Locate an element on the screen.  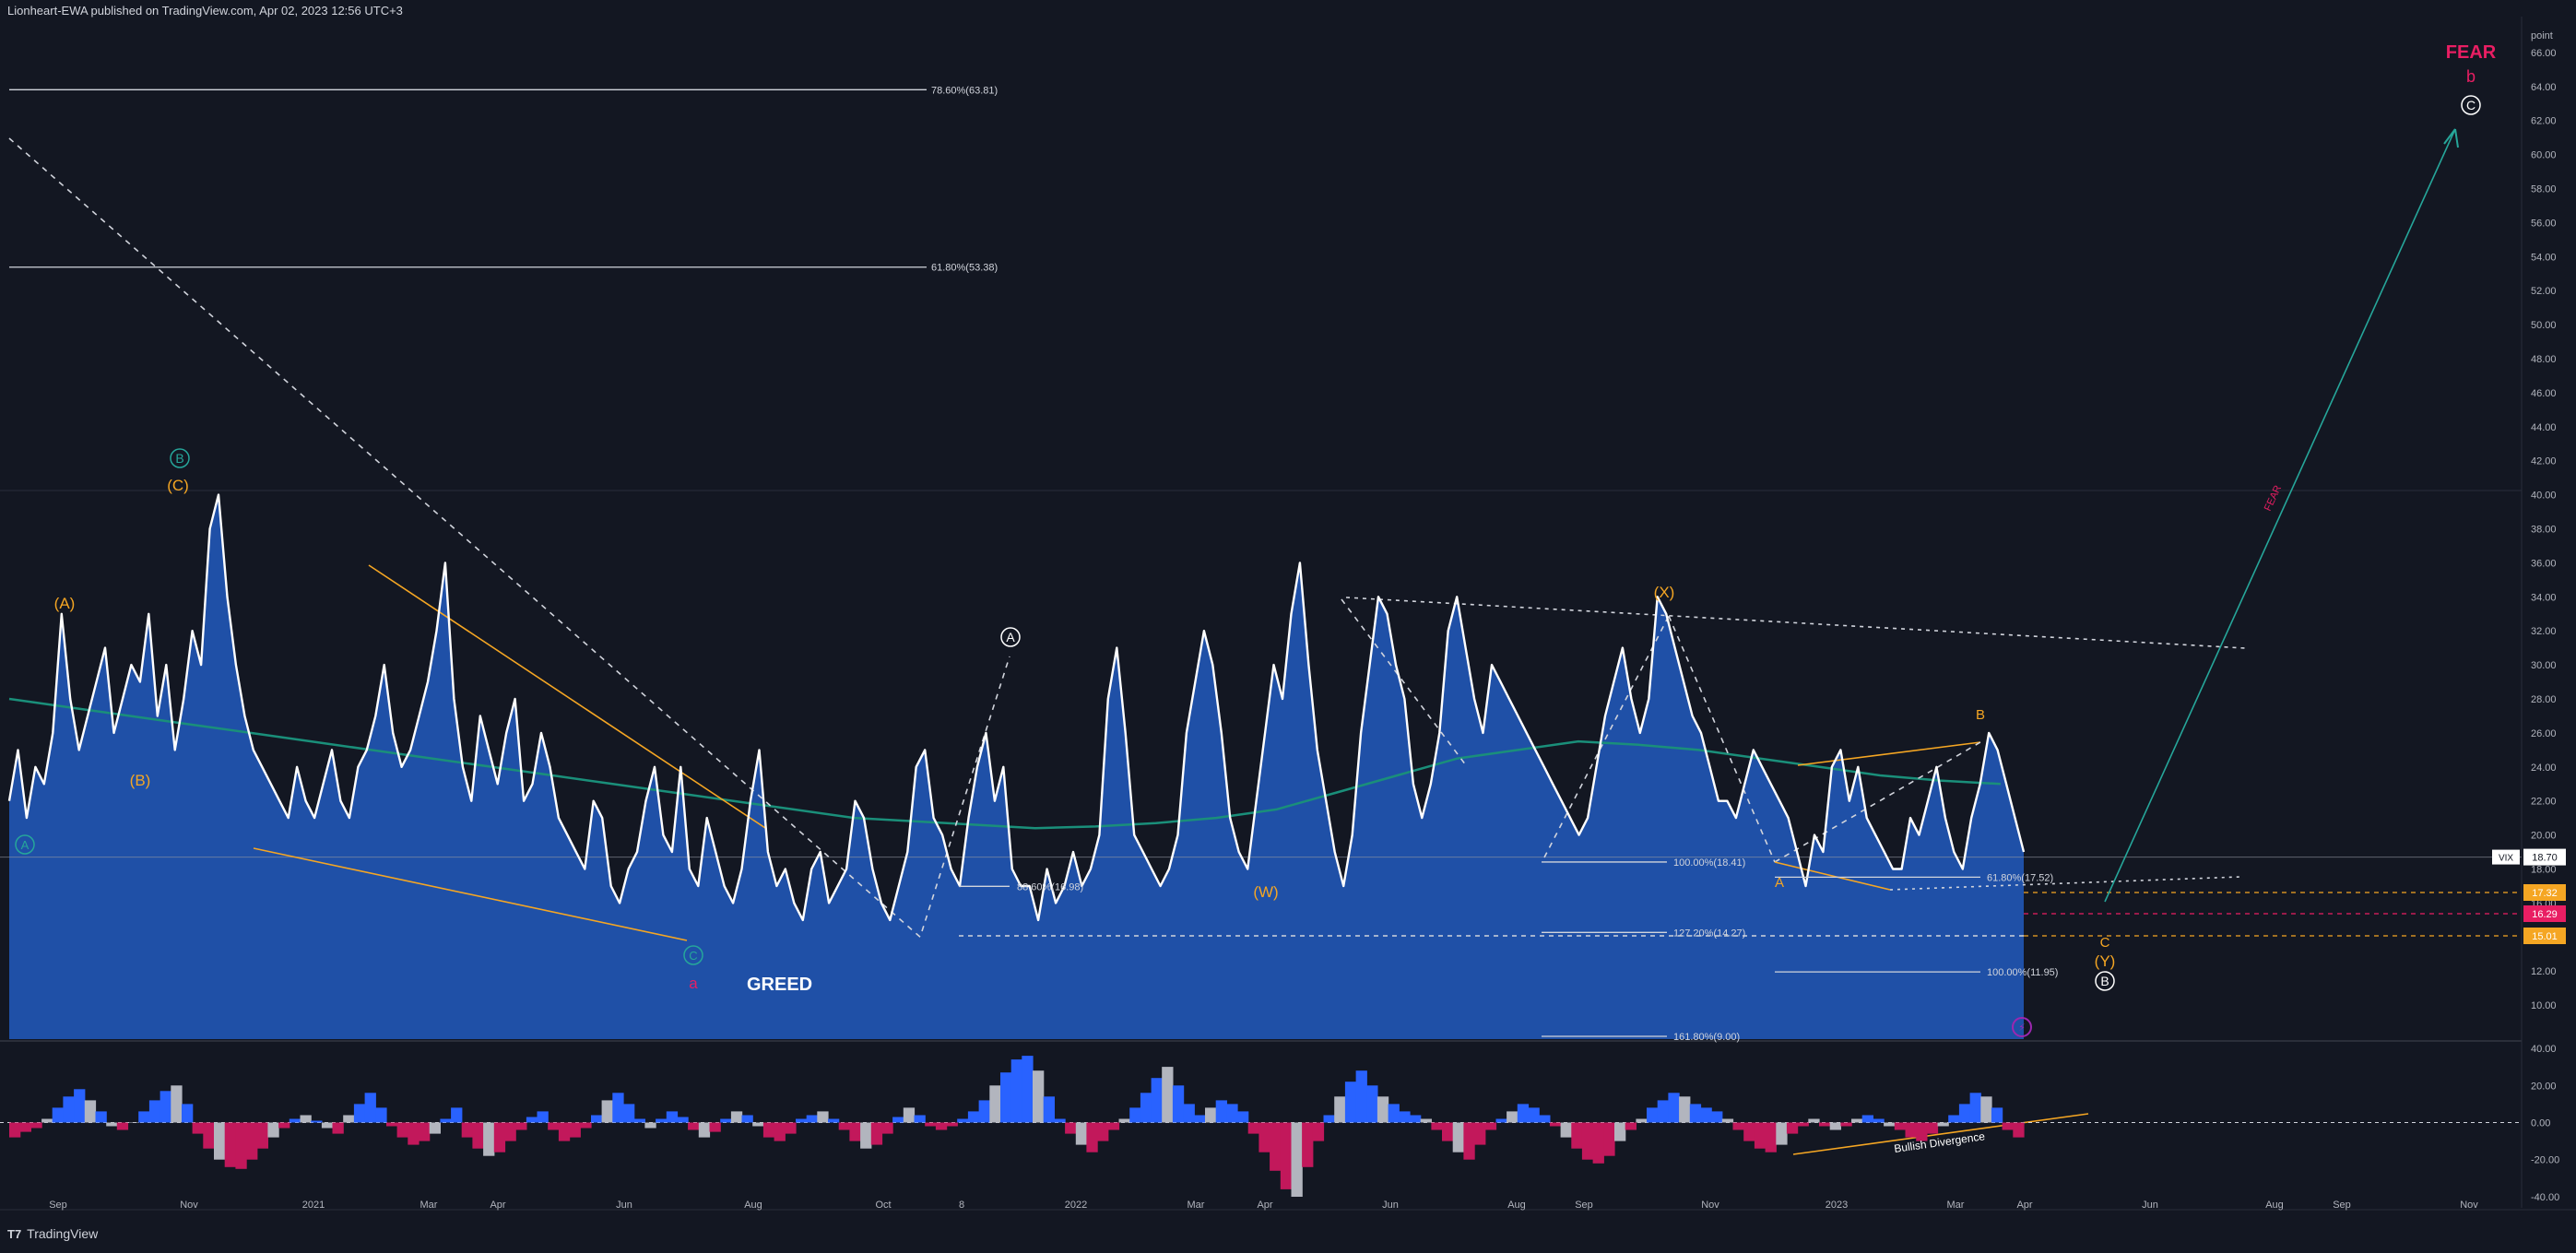
wave-label: B is located at coordinates (2104, 981).